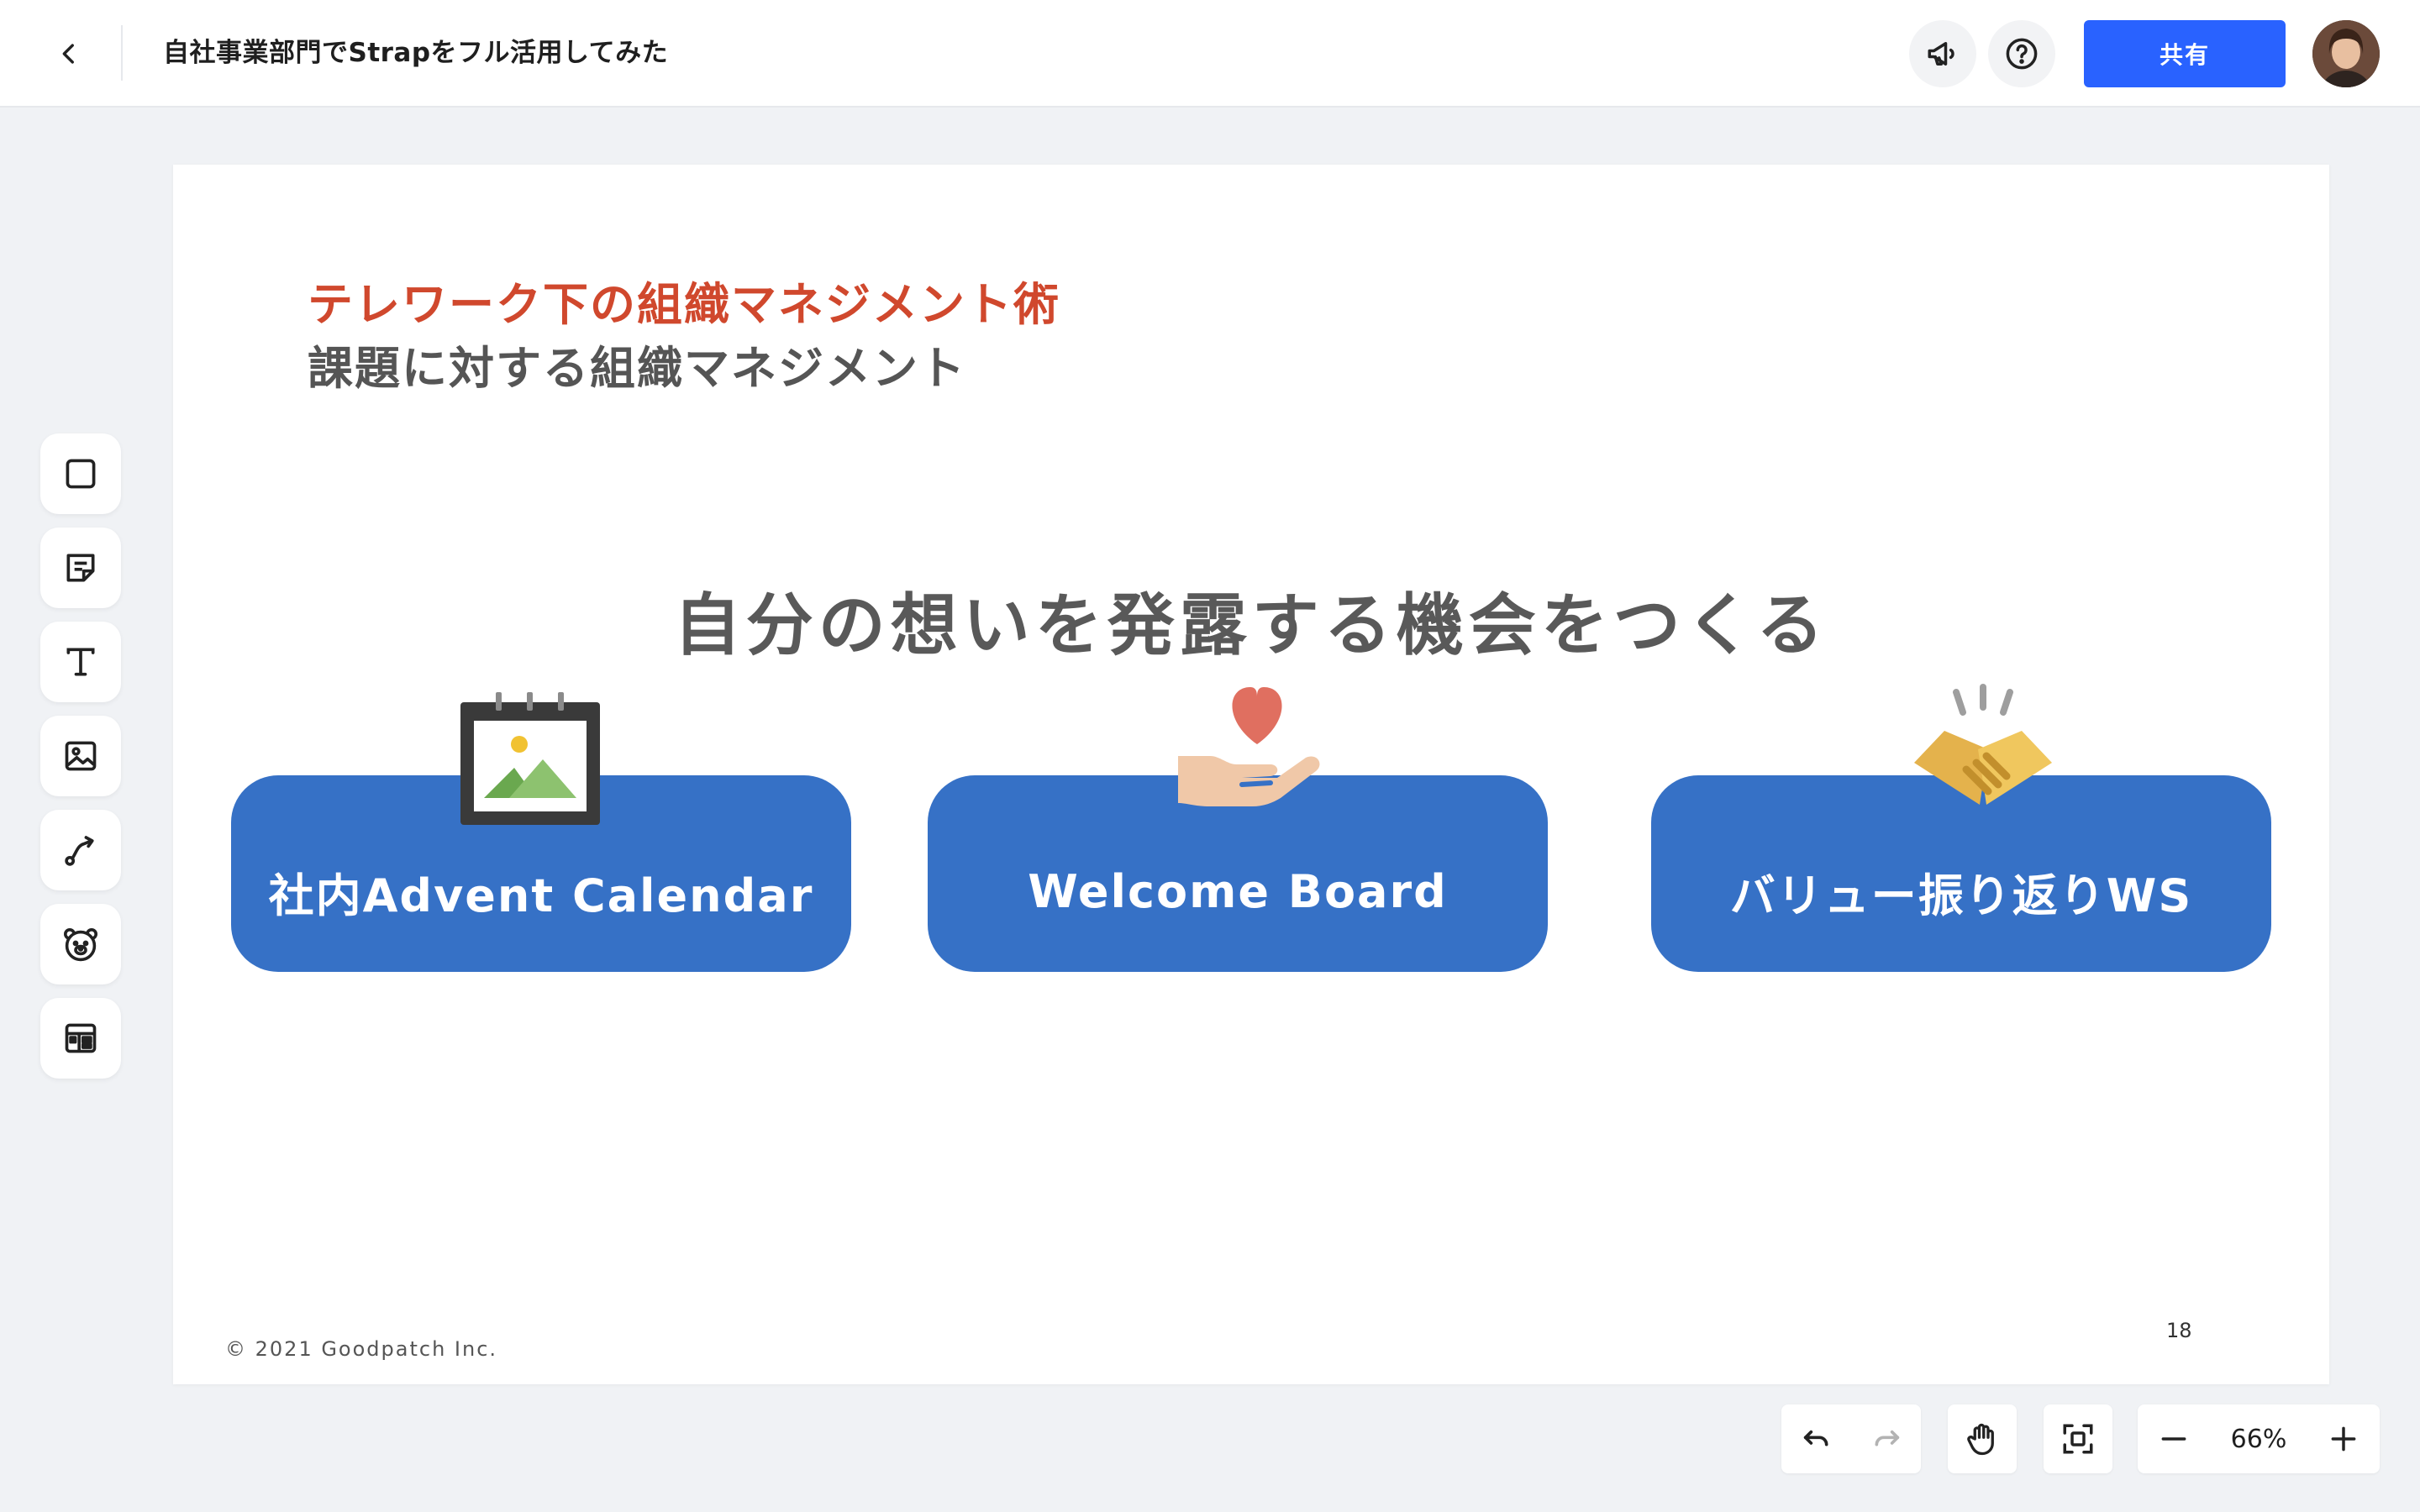 The height and width of the screenshot is (1512, 2420). I want to click on help-button, so click(2022, 53).